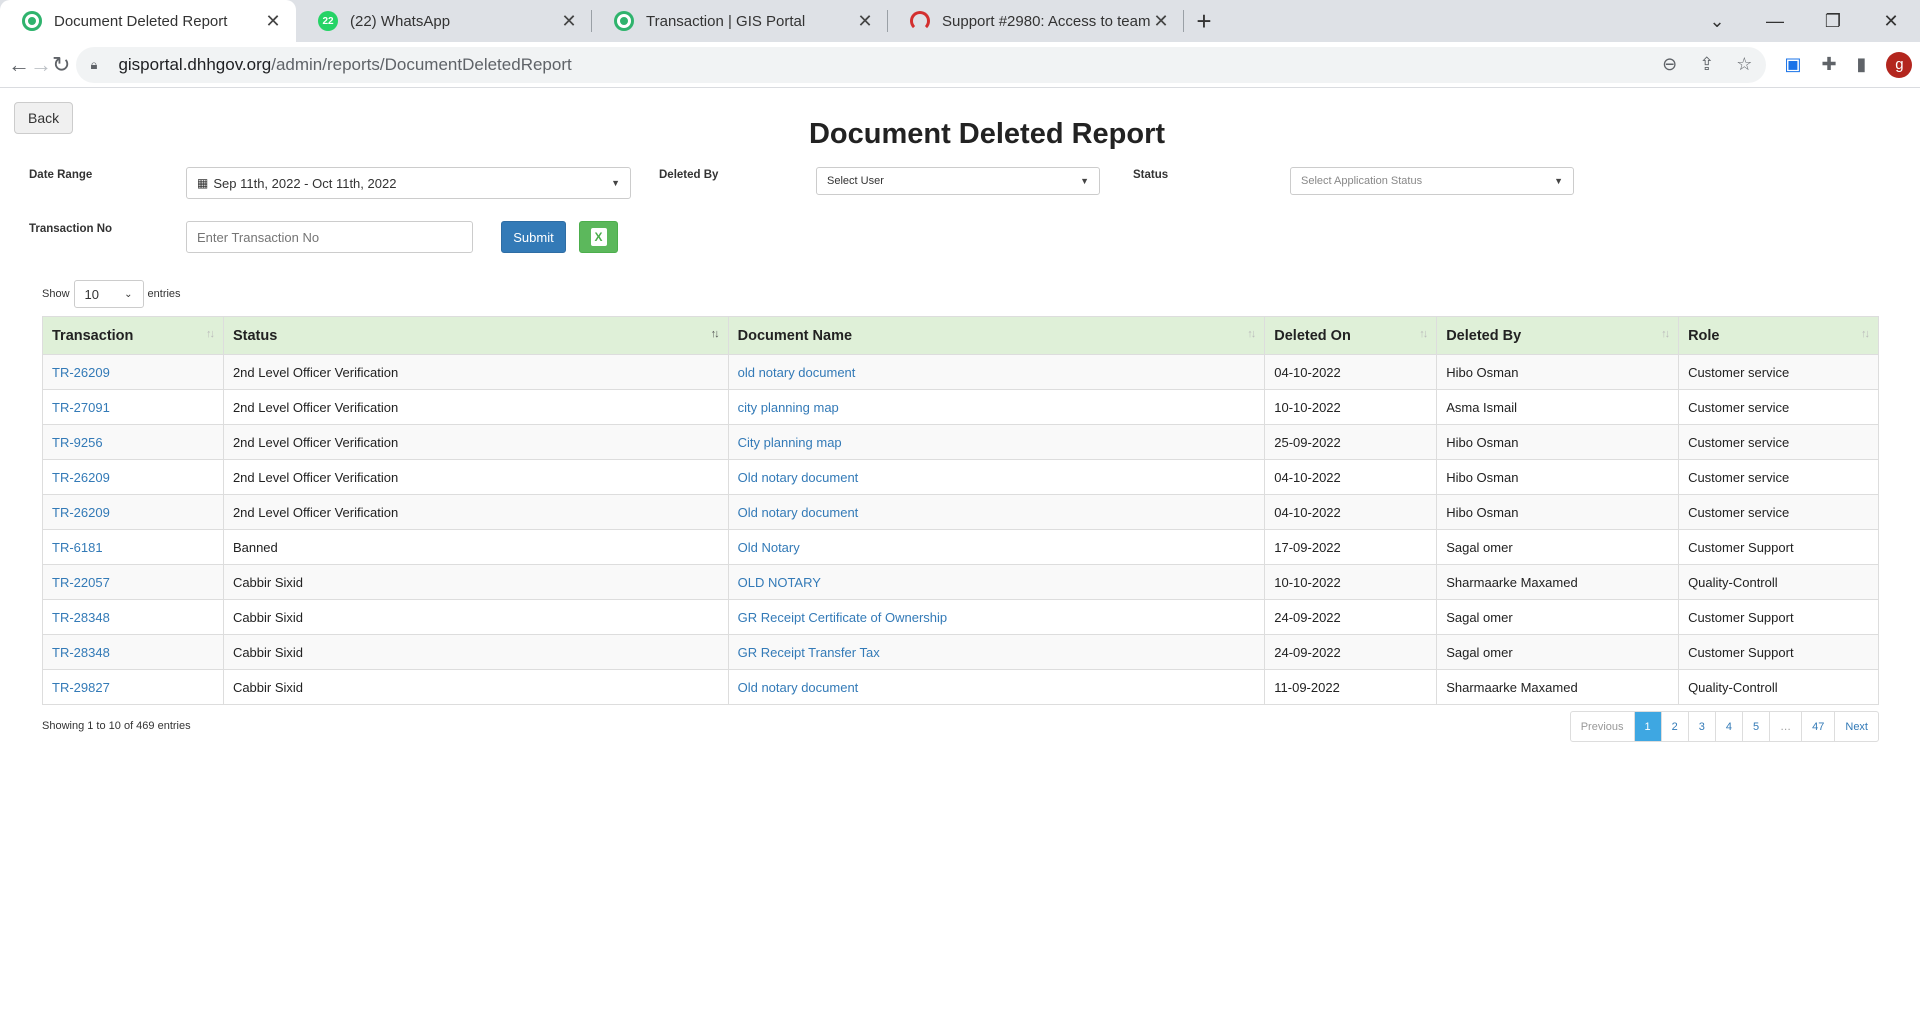  What do you see at coordinates (1558, 547) in the screenshot?
I see `deleted-by-cell: Sagal omer` at bounding box center [1558, 547].